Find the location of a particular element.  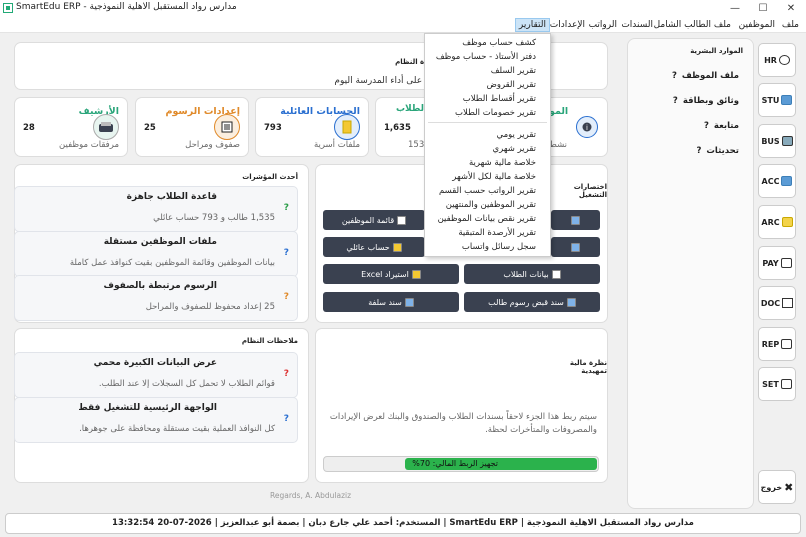

menu-item-monthly-report: تقرير شهري is located at coordinates (515, 149).